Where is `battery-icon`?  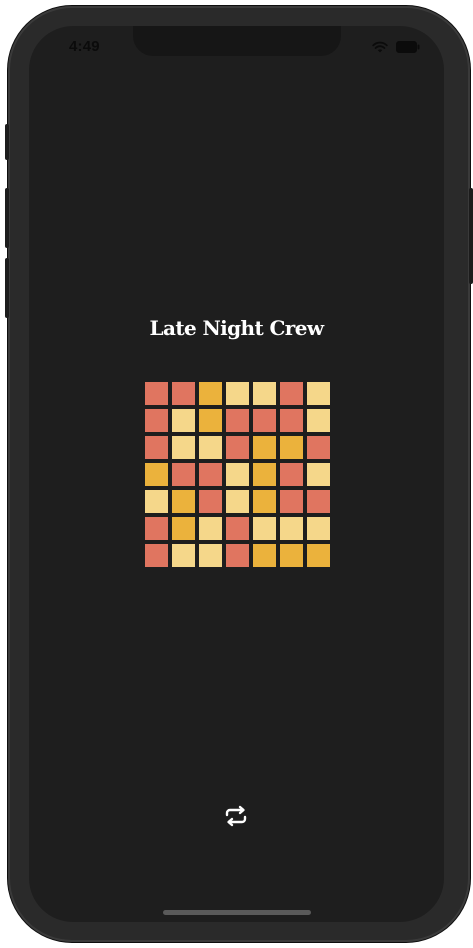
battery-icon is located at coordinates (408, 49).